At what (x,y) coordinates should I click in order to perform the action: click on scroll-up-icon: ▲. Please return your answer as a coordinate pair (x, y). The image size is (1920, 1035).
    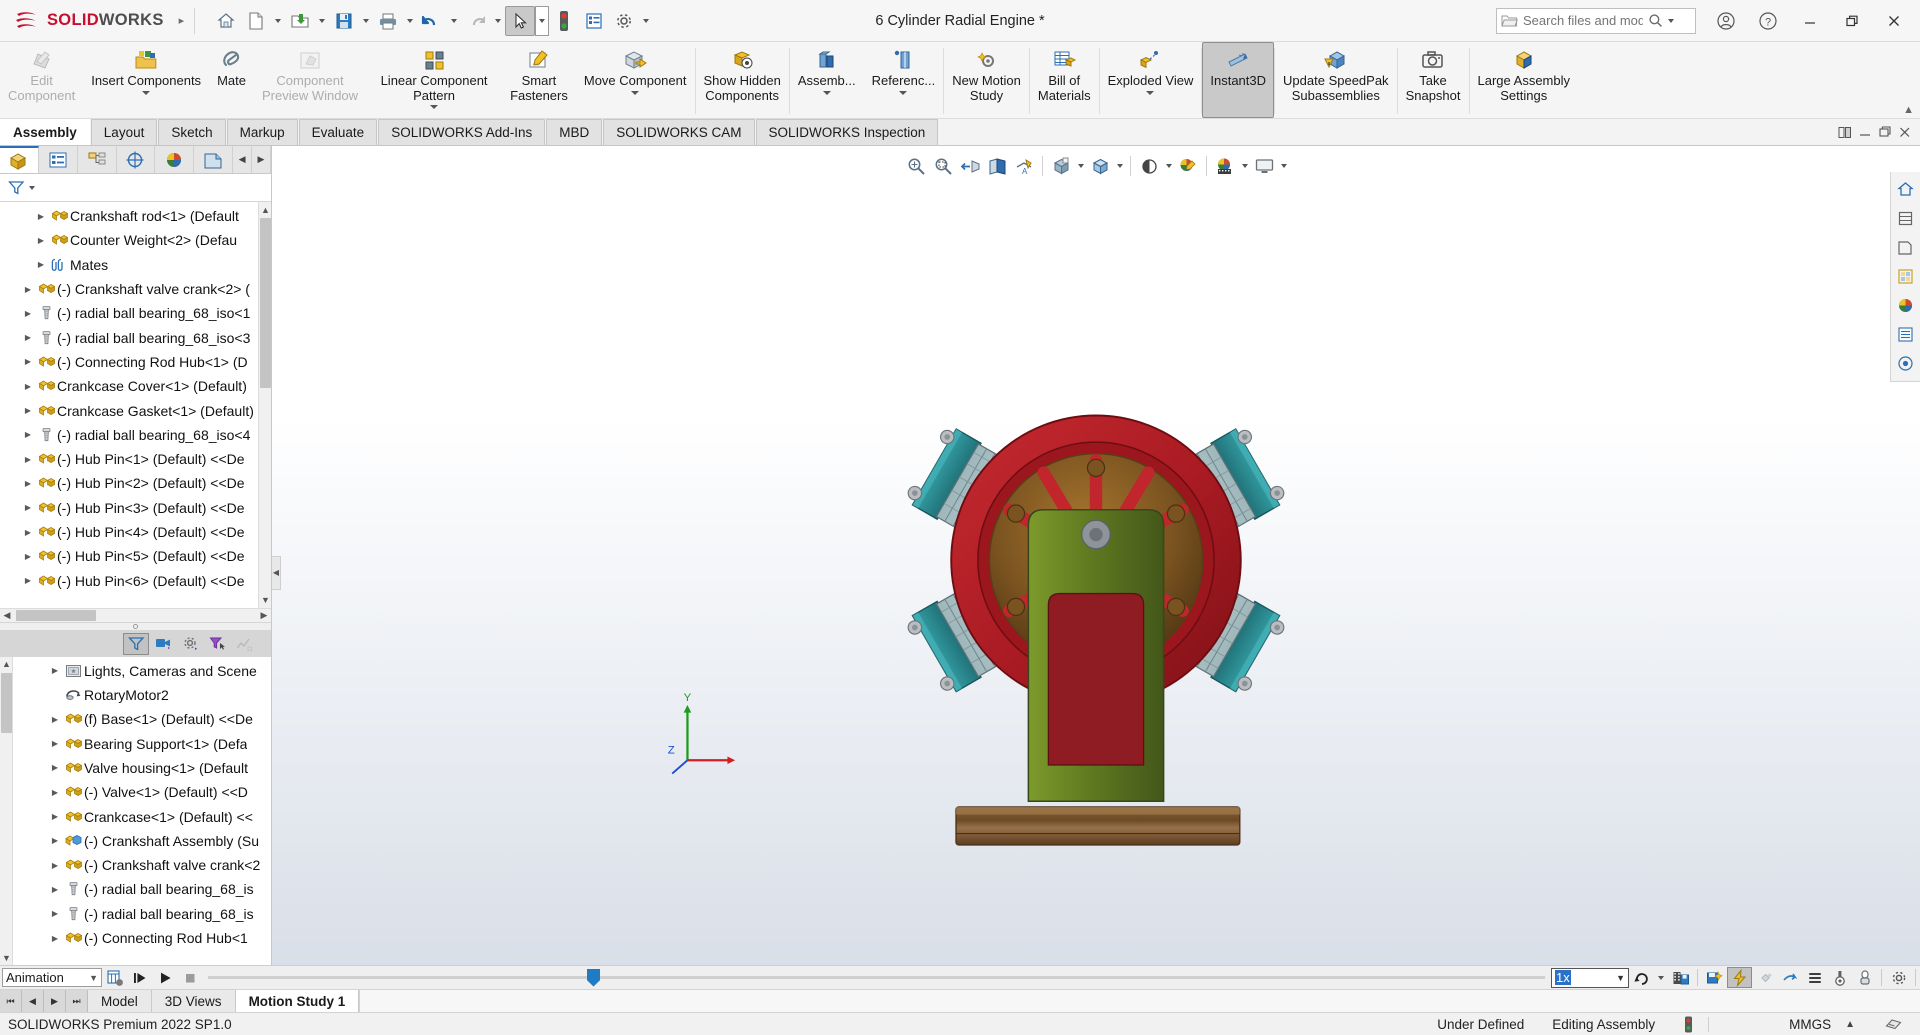
    Looking at the image, I should click on (265, 209).